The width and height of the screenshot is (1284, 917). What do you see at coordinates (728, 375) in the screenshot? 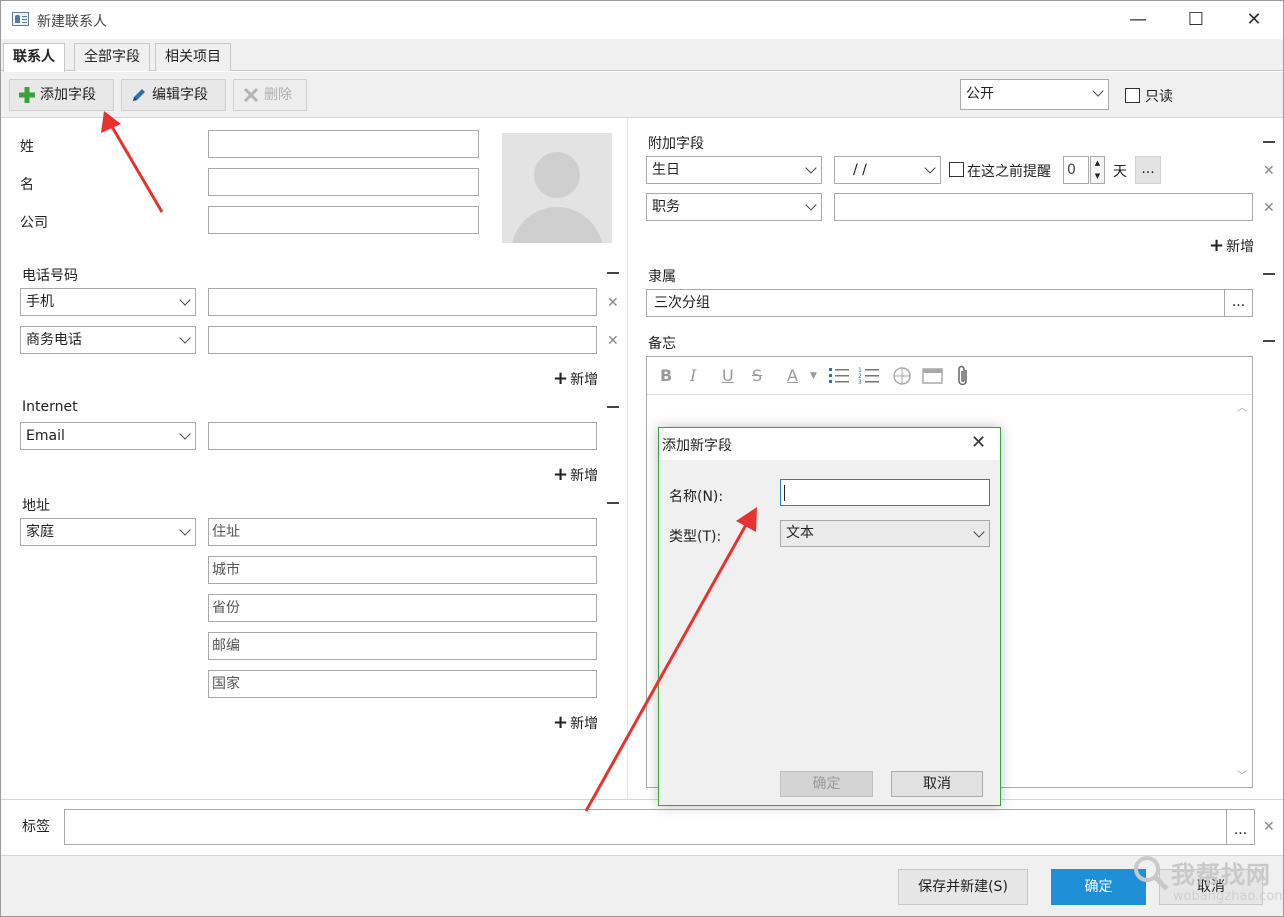
I see `underline-button: U` at bounding box center [728, 375].